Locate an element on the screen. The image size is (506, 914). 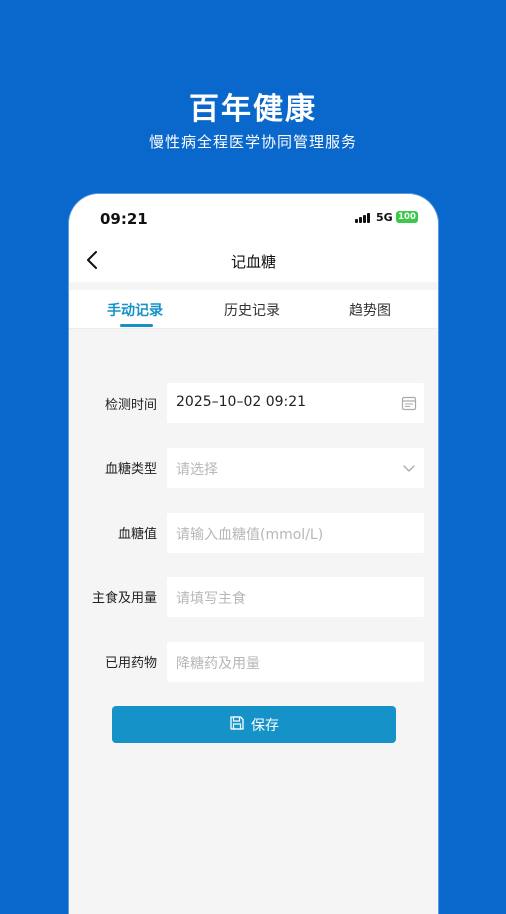
save-icon is located at coordinates (237, 725).